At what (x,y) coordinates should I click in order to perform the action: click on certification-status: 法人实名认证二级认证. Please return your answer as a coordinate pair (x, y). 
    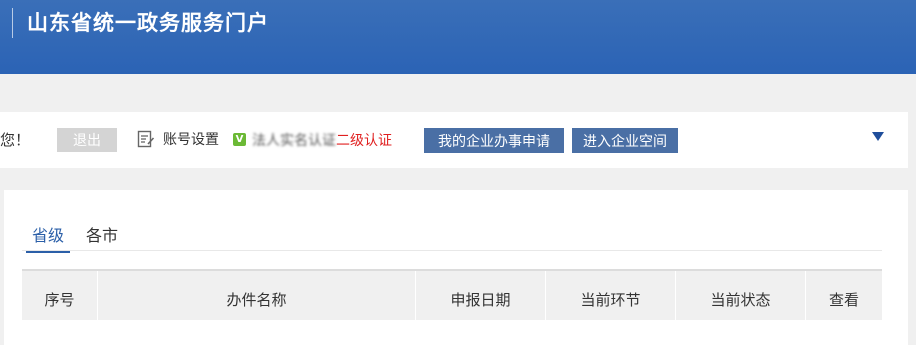
    Looking at the image, I should click on (322, 140).